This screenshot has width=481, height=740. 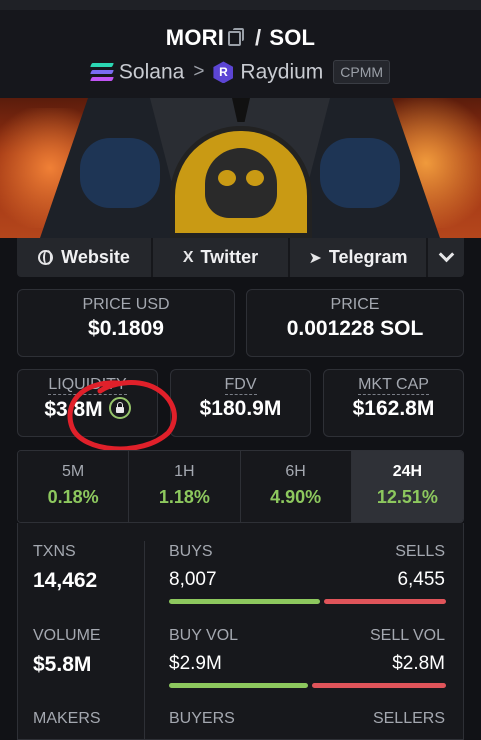 What do you see at coordinates (241, 183) in the screenshot?
I see `banner-skull` at bounding box center [241, 183].